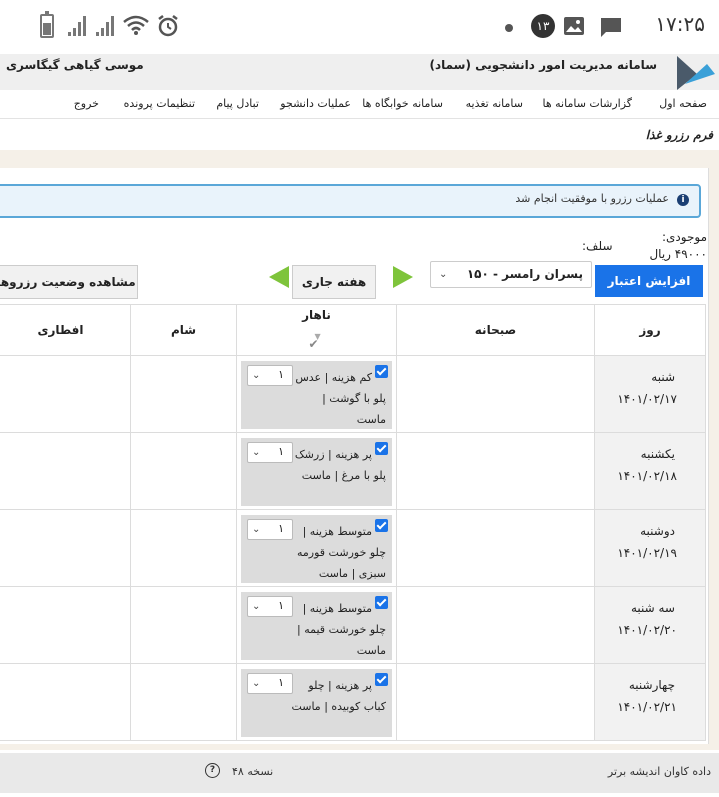 The width and height of the screenshot is (719, 797). Describe the element at coordinates (652, 608) in the screenshot. I see `day-name: سه شنبه` at that location.